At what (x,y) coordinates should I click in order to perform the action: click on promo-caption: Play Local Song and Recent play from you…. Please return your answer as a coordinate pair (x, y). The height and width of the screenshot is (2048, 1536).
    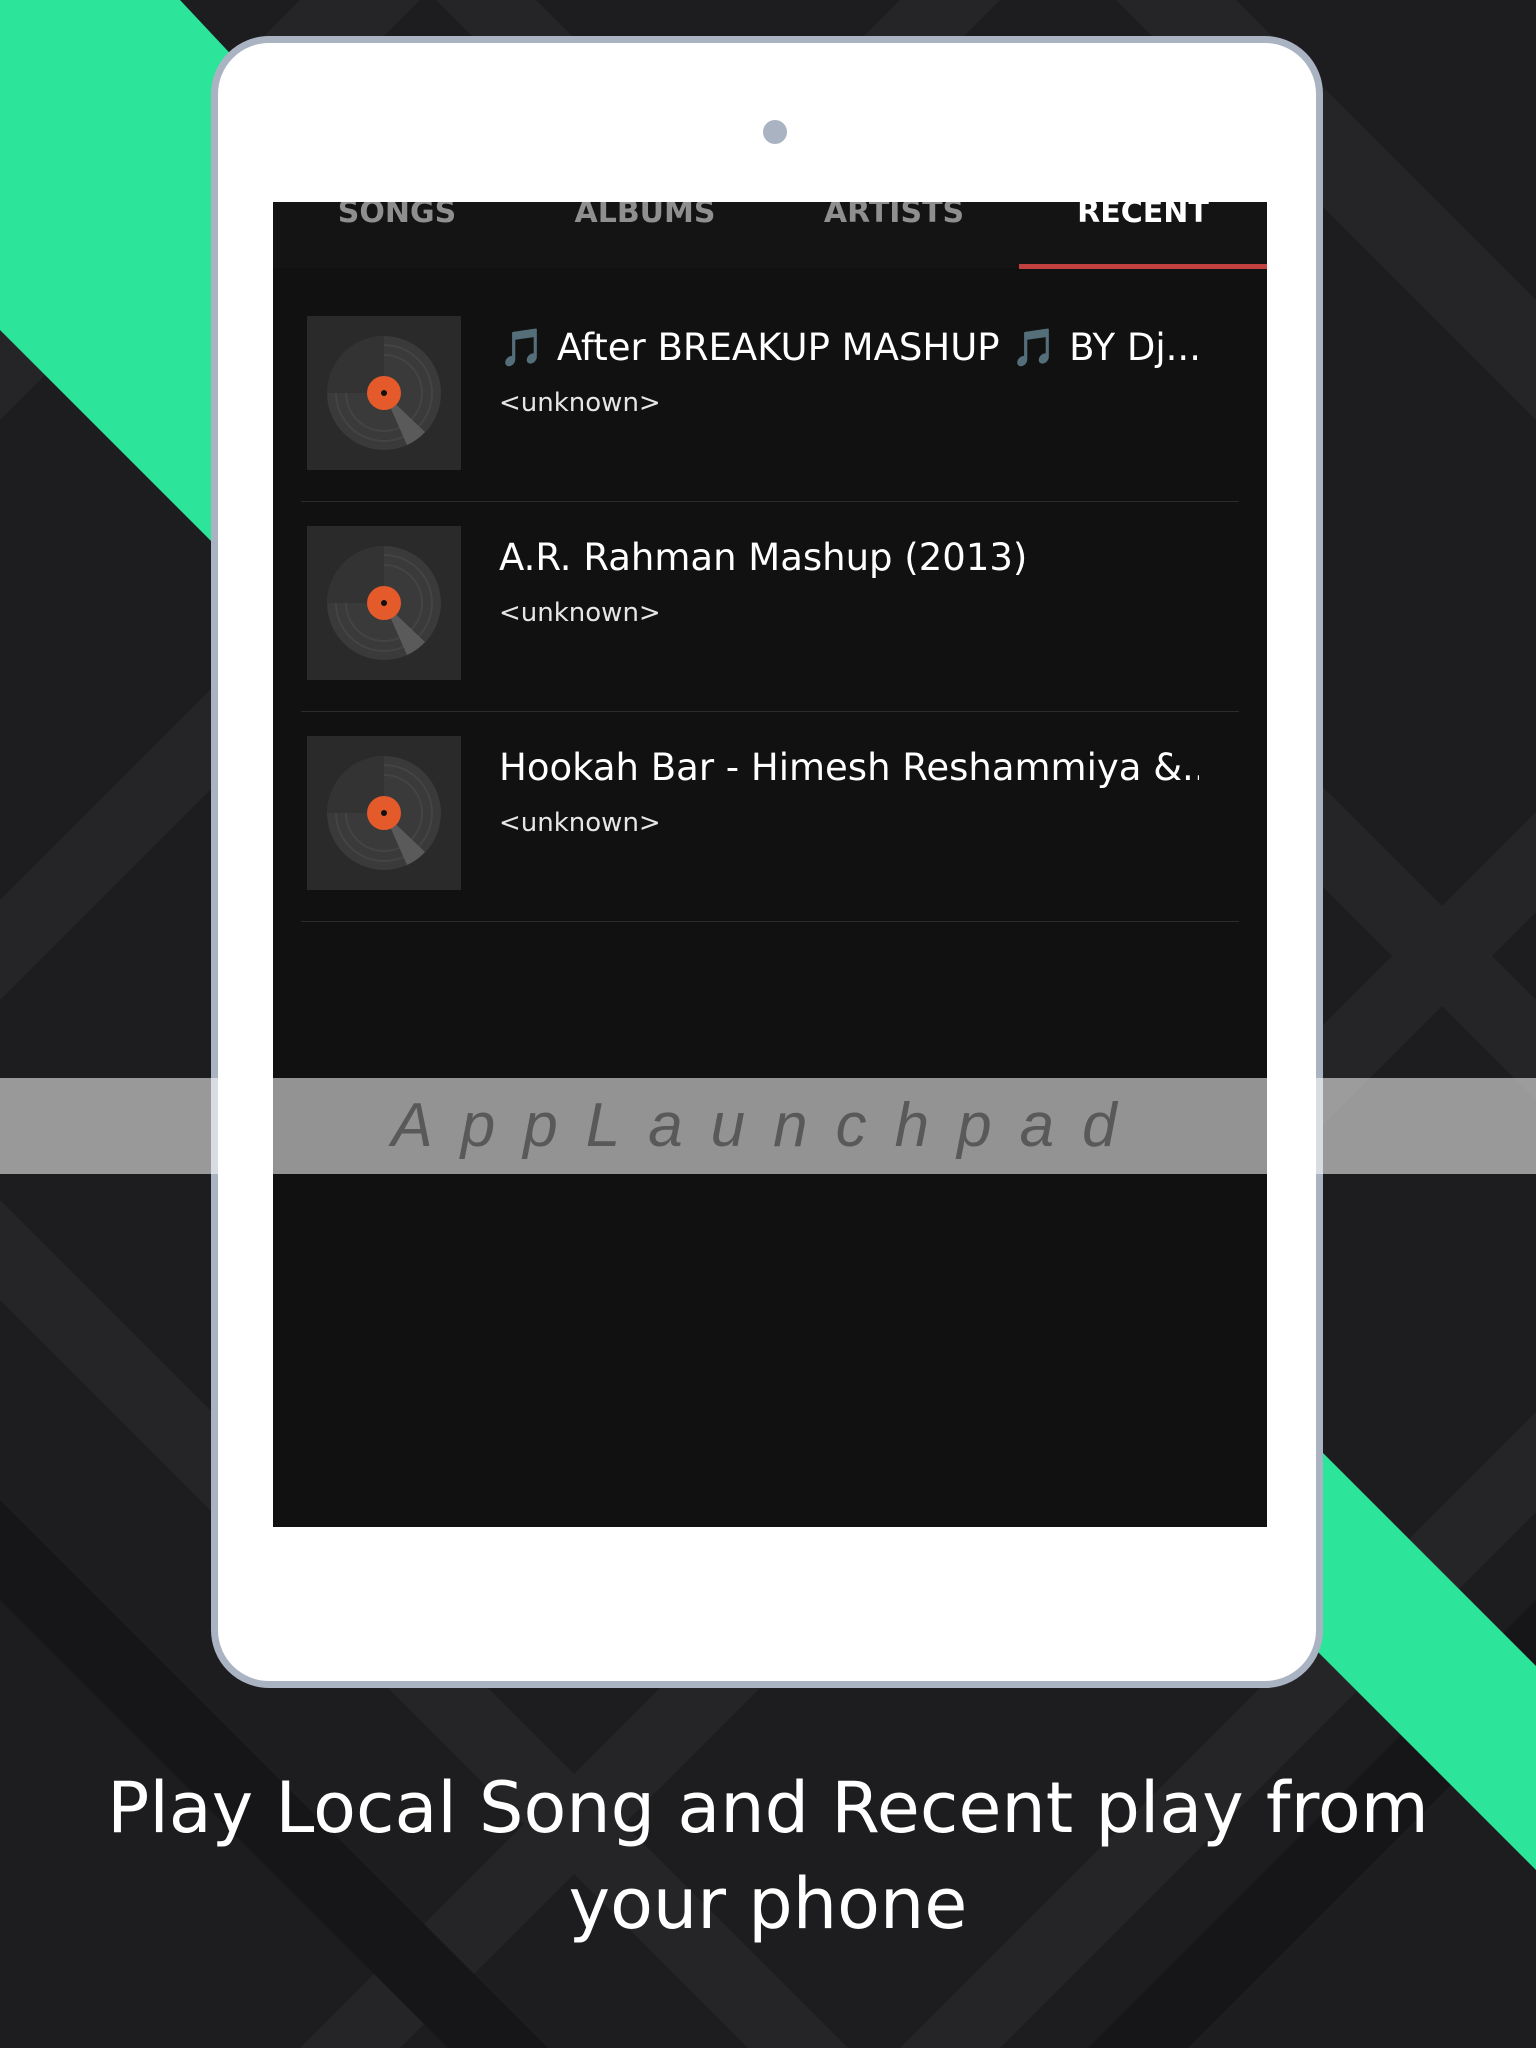
    Looking at the image, I should click on (768, 1856).